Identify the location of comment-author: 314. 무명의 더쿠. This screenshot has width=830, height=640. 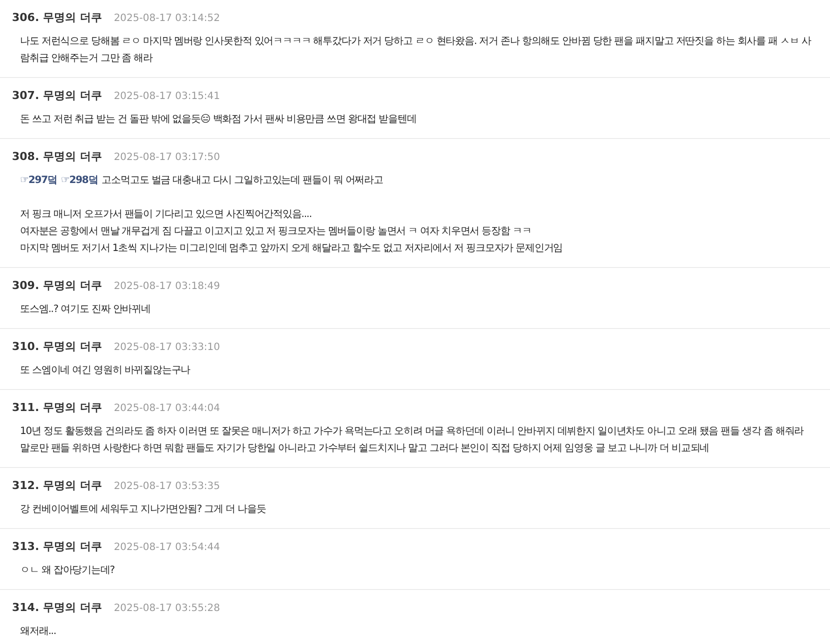
(57, 607).